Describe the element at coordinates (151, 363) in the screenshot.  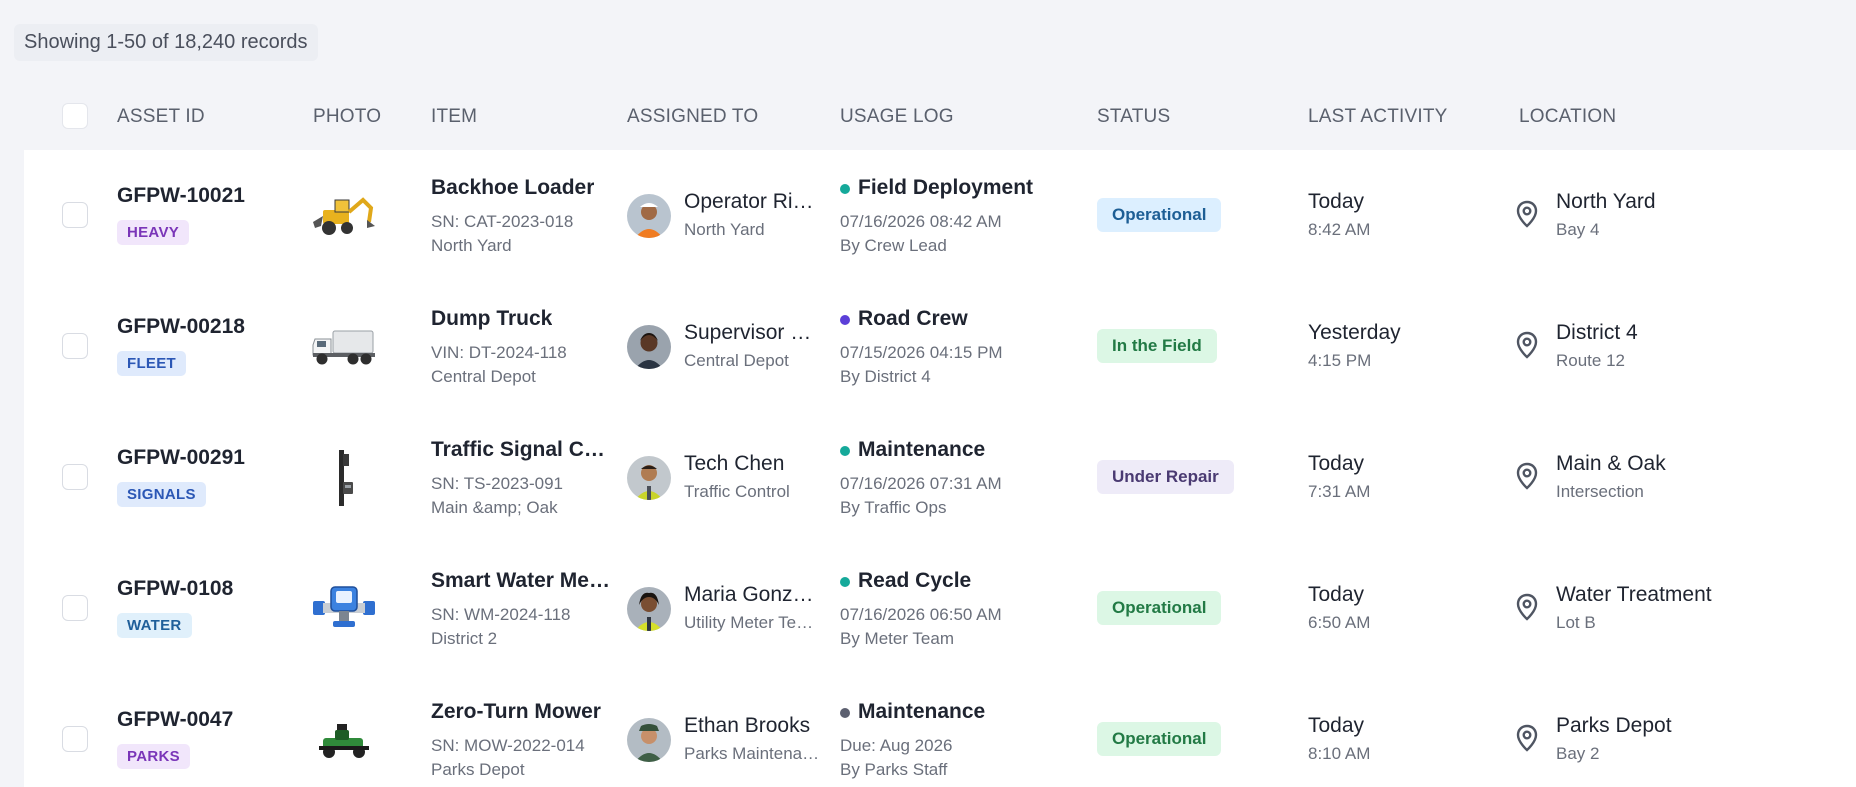
I see `category-tag: FLEET` at that location.